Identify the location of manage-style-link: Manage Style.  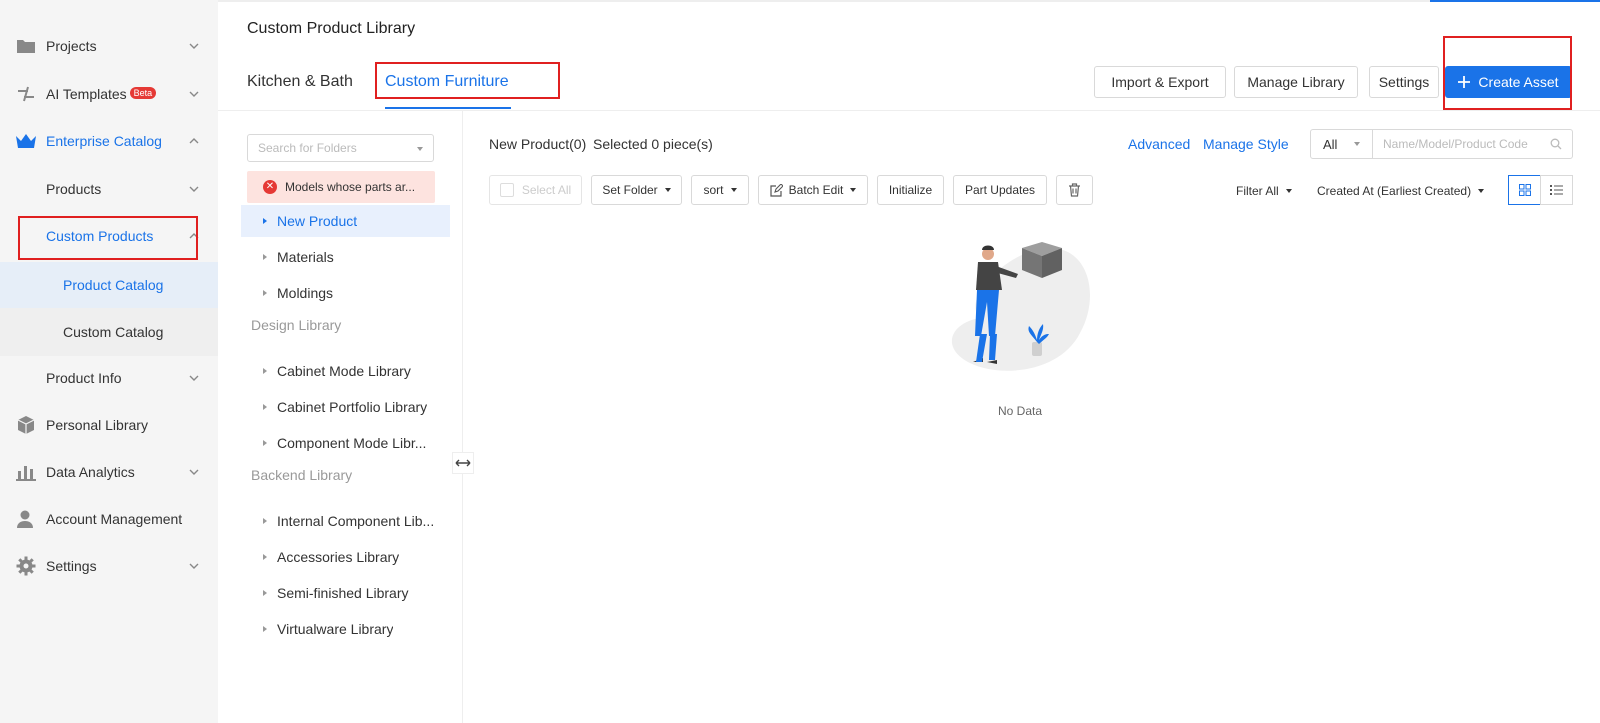
(1246, 144).